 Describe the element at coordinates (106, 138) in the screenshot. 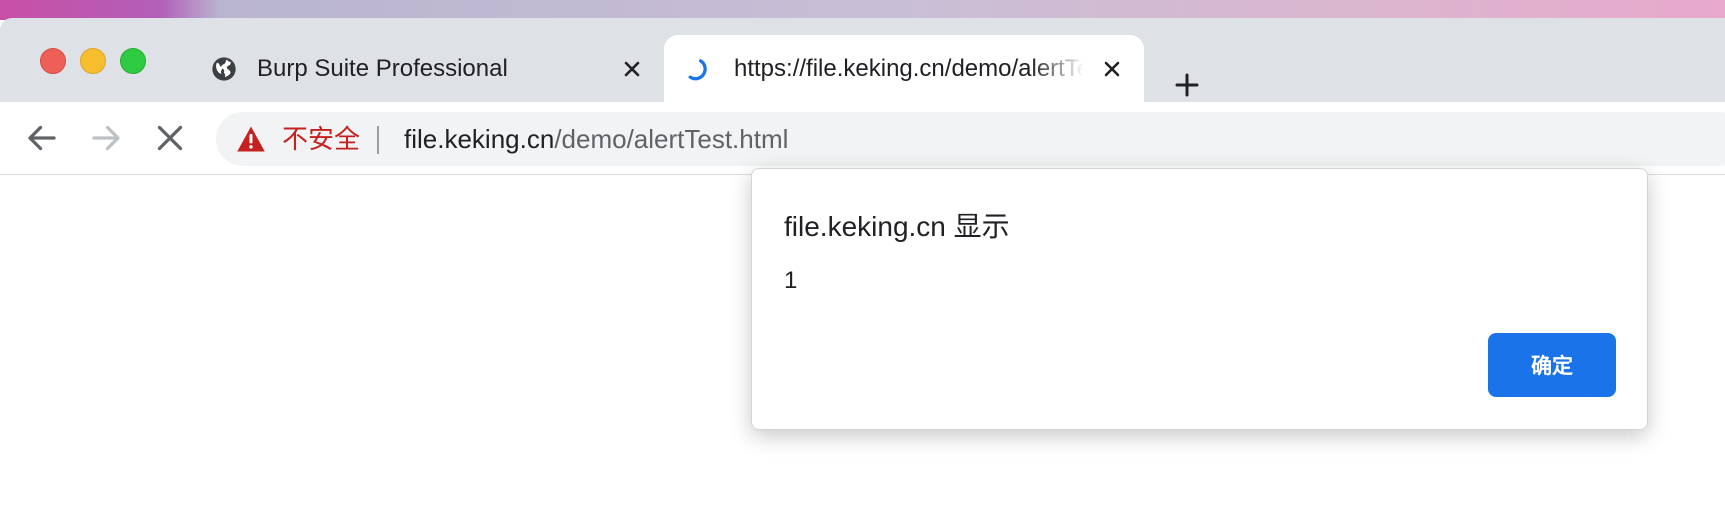

I see `forward-button` at that location.